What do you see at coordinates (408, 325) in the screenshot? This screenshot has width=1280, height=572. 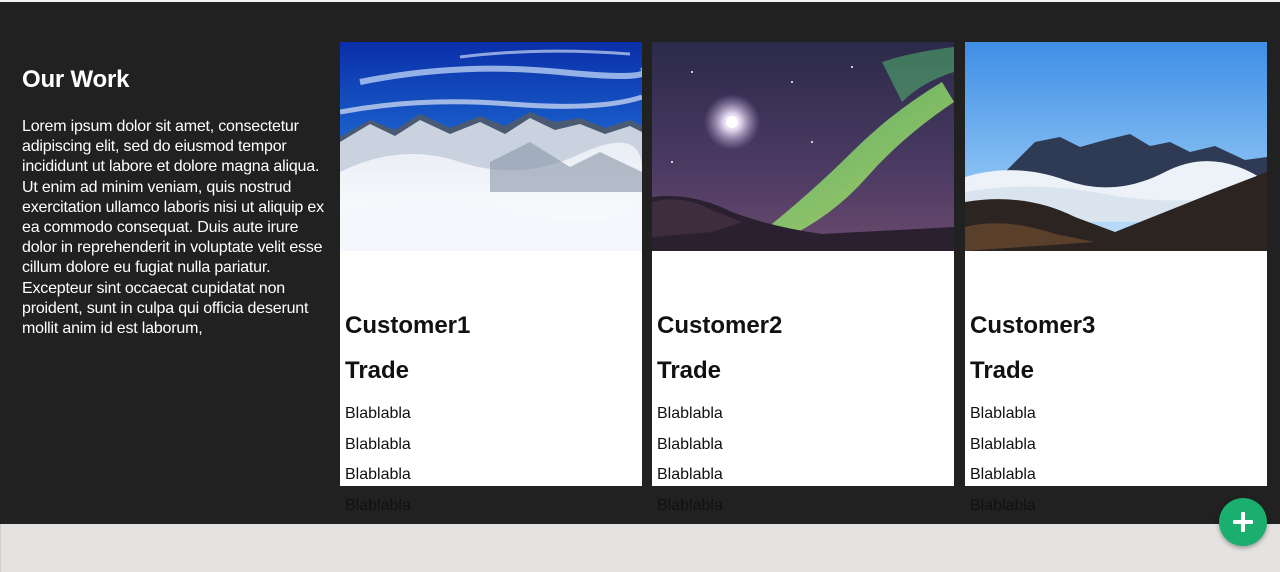 I see `card-customer-name: Customer1` at bounding box center [408, 325].